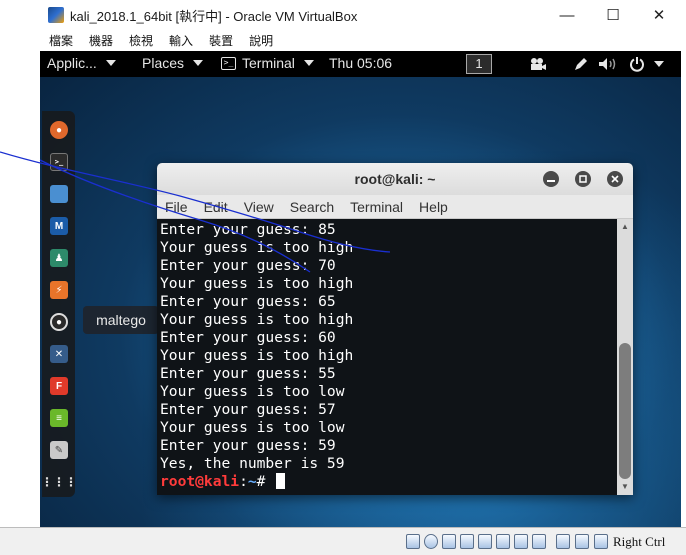 The image size is (686, 555). I want to click on files-icon, so click(59, 194).